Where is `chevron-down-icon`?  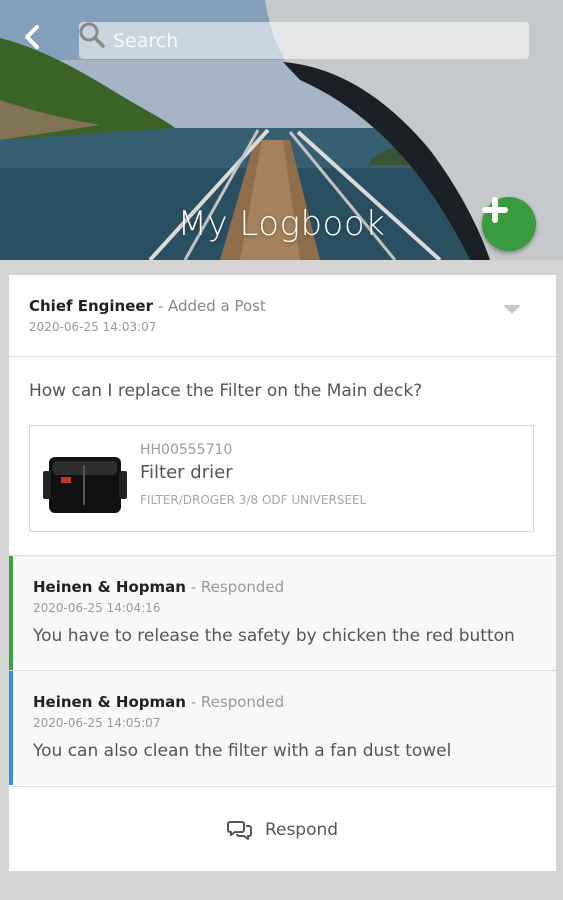 chevron-down-icon is located at coordinates (512, 309).